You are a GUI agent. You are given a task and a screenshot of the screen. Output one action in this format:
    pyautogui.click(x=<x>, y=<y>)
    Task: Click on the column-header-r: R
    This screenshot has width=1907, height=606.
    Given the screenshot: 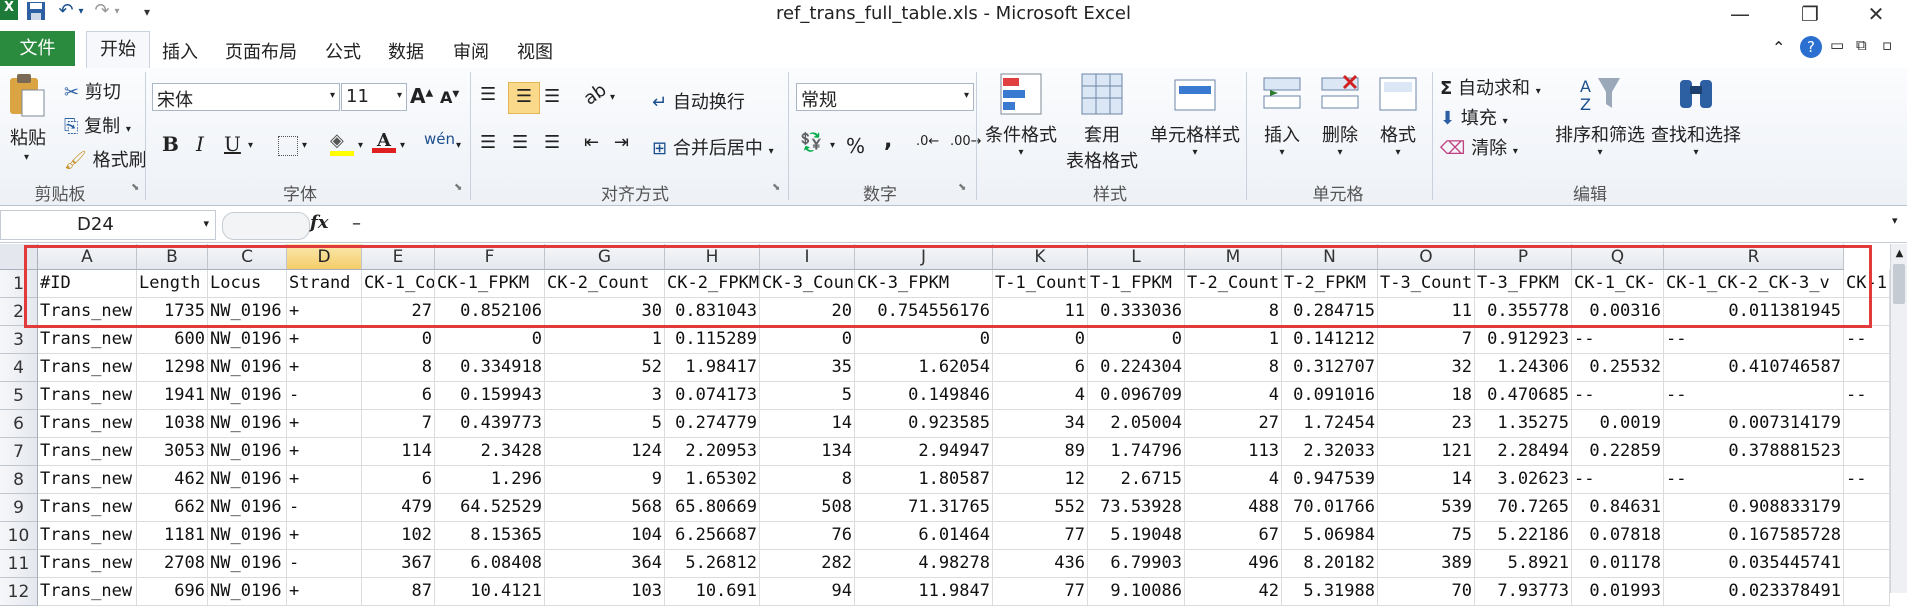 What is the action you would take?
    pyautogui.click(x=1754, y=257)
    